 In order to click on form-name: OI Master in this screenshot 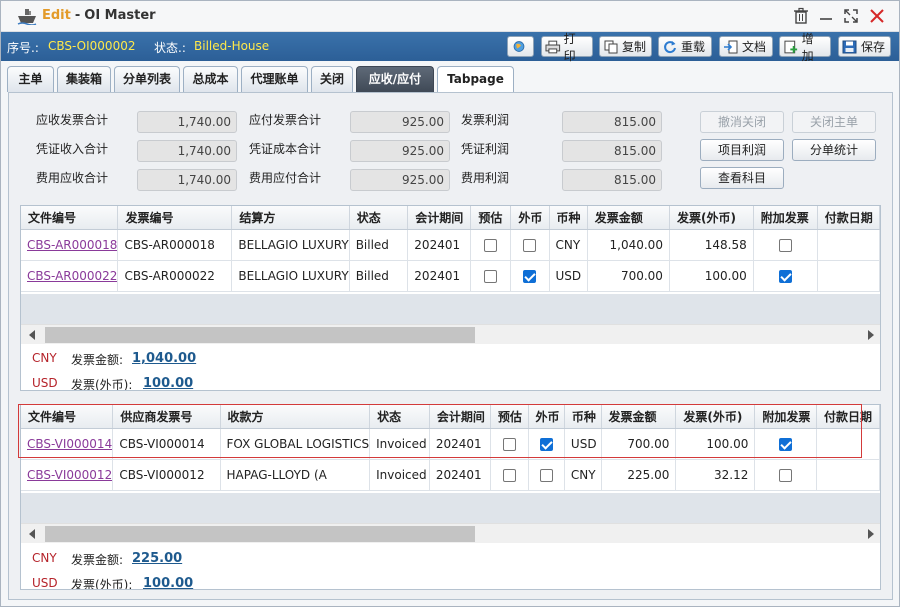, I will do `click(120, 15)`.